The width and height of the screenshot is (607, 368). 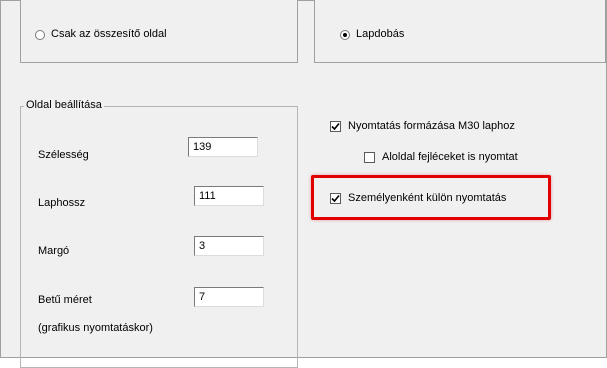 I want to click on checkbox-format-m30: Nyomtatás formázása M30 laphoz, so click(x=422, y=126).